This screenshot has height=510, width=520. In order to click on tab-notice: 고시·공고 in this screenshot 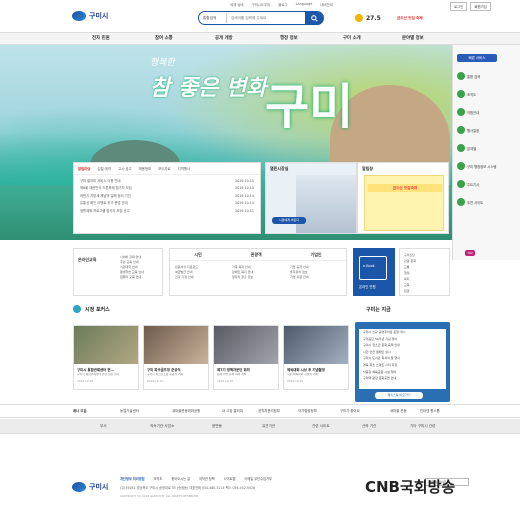, I will do `click(125, 168)`.